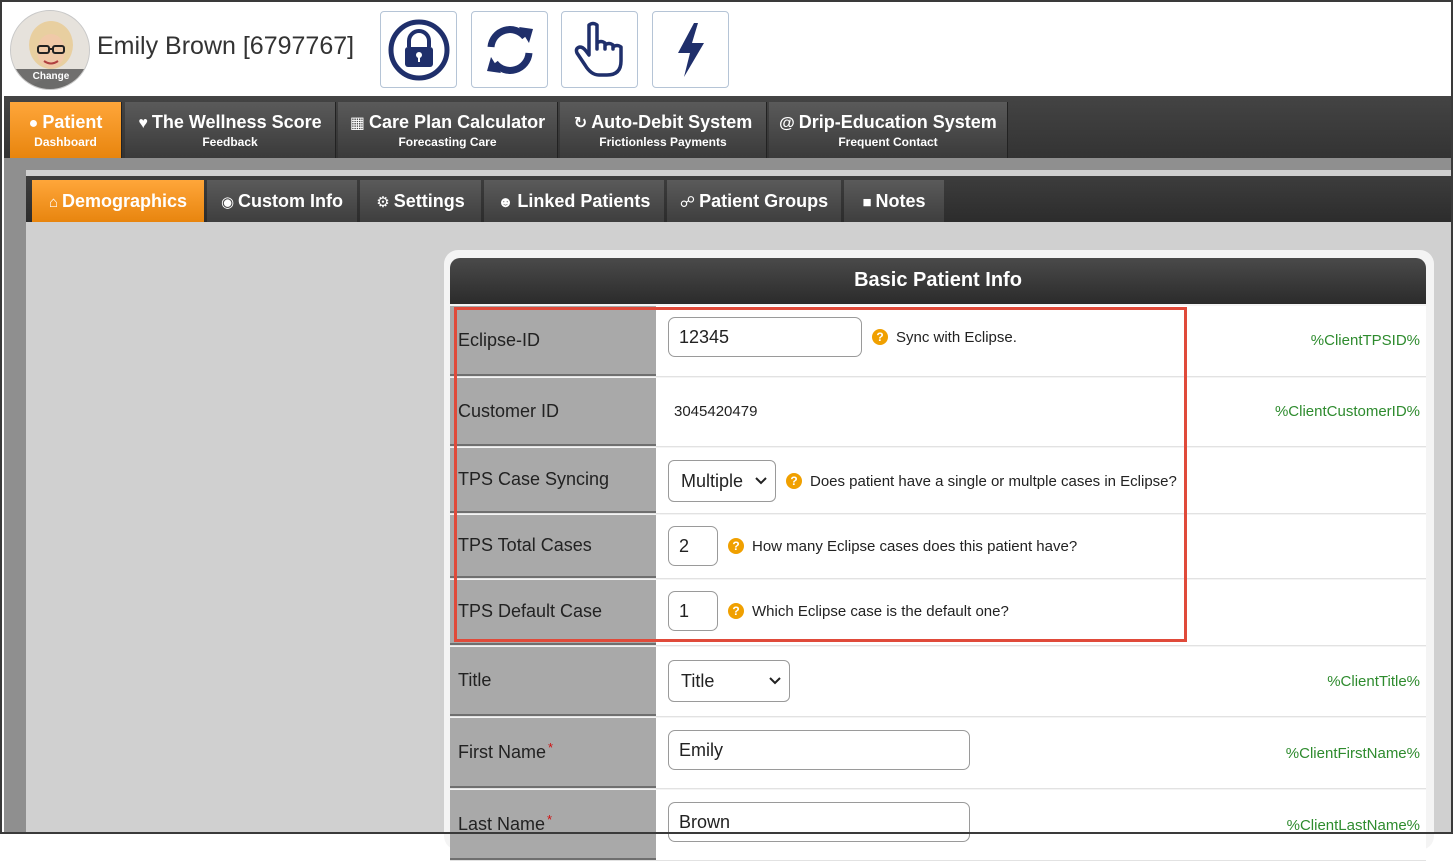  I want to click on nav-tab-label: Patient, so click(72, 122).